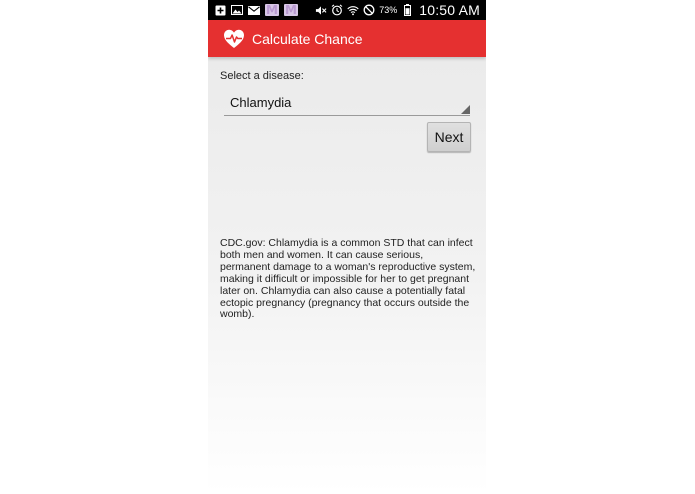  What do you see at coordinates (337, 10) in the screenshot?
I see `alarm-icon` at bounding box center [337, 10].